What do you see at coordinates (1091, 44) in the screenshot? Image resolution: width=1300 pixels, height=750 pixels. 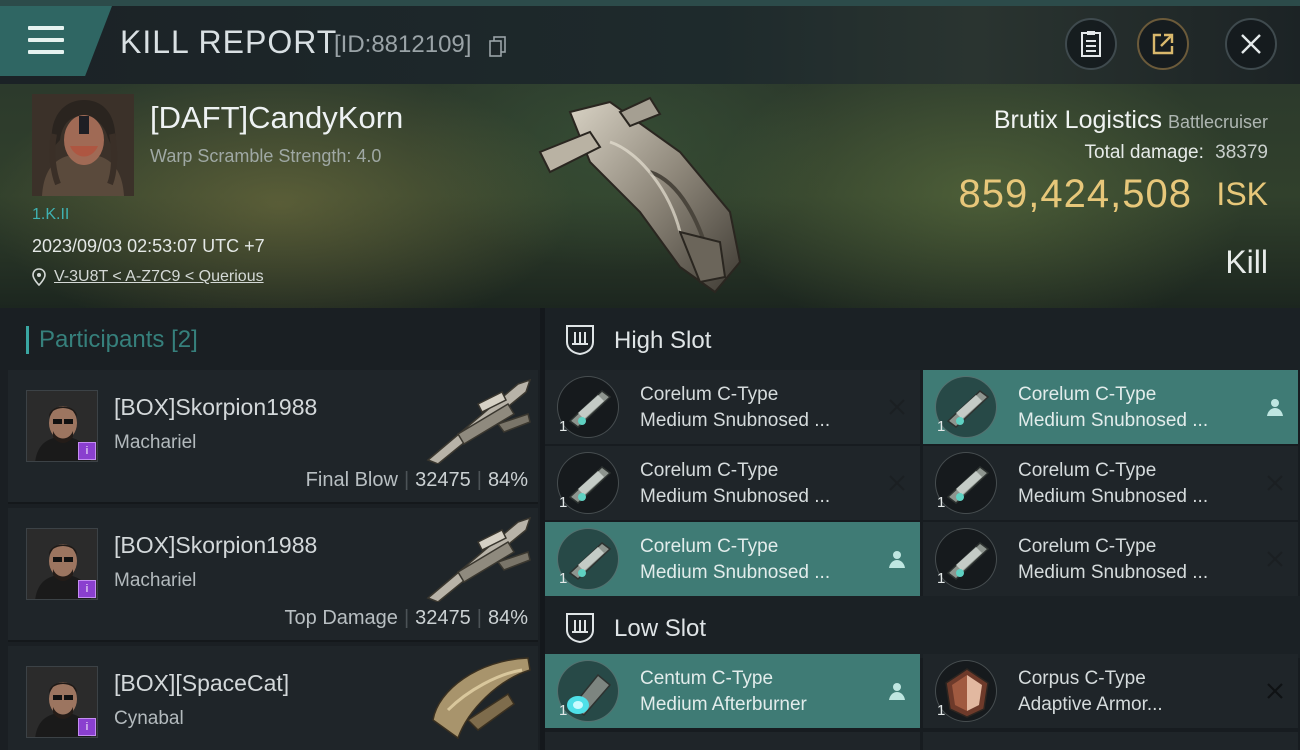 I see `clipboard-button` at bounding box center [1091, 44].